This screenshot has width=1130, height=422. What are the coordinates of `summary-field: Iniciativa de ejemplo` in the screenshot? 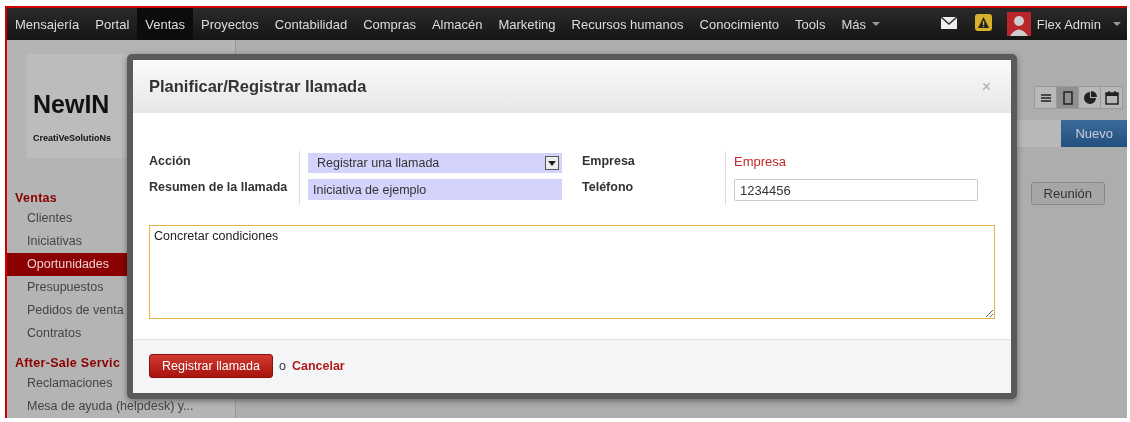 It's located at (435, 189).